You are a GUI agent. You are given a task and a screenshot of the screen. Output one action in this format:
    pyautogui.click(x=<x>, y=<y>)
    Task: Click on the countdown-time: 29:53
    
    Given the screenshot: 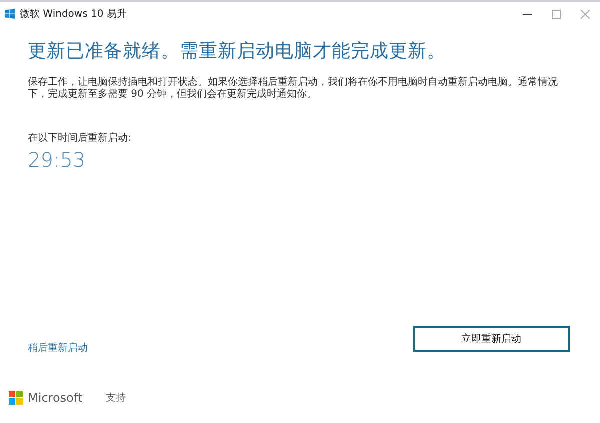 What is the action you would take?
    pyautogui.click(x=57, y=160)
    